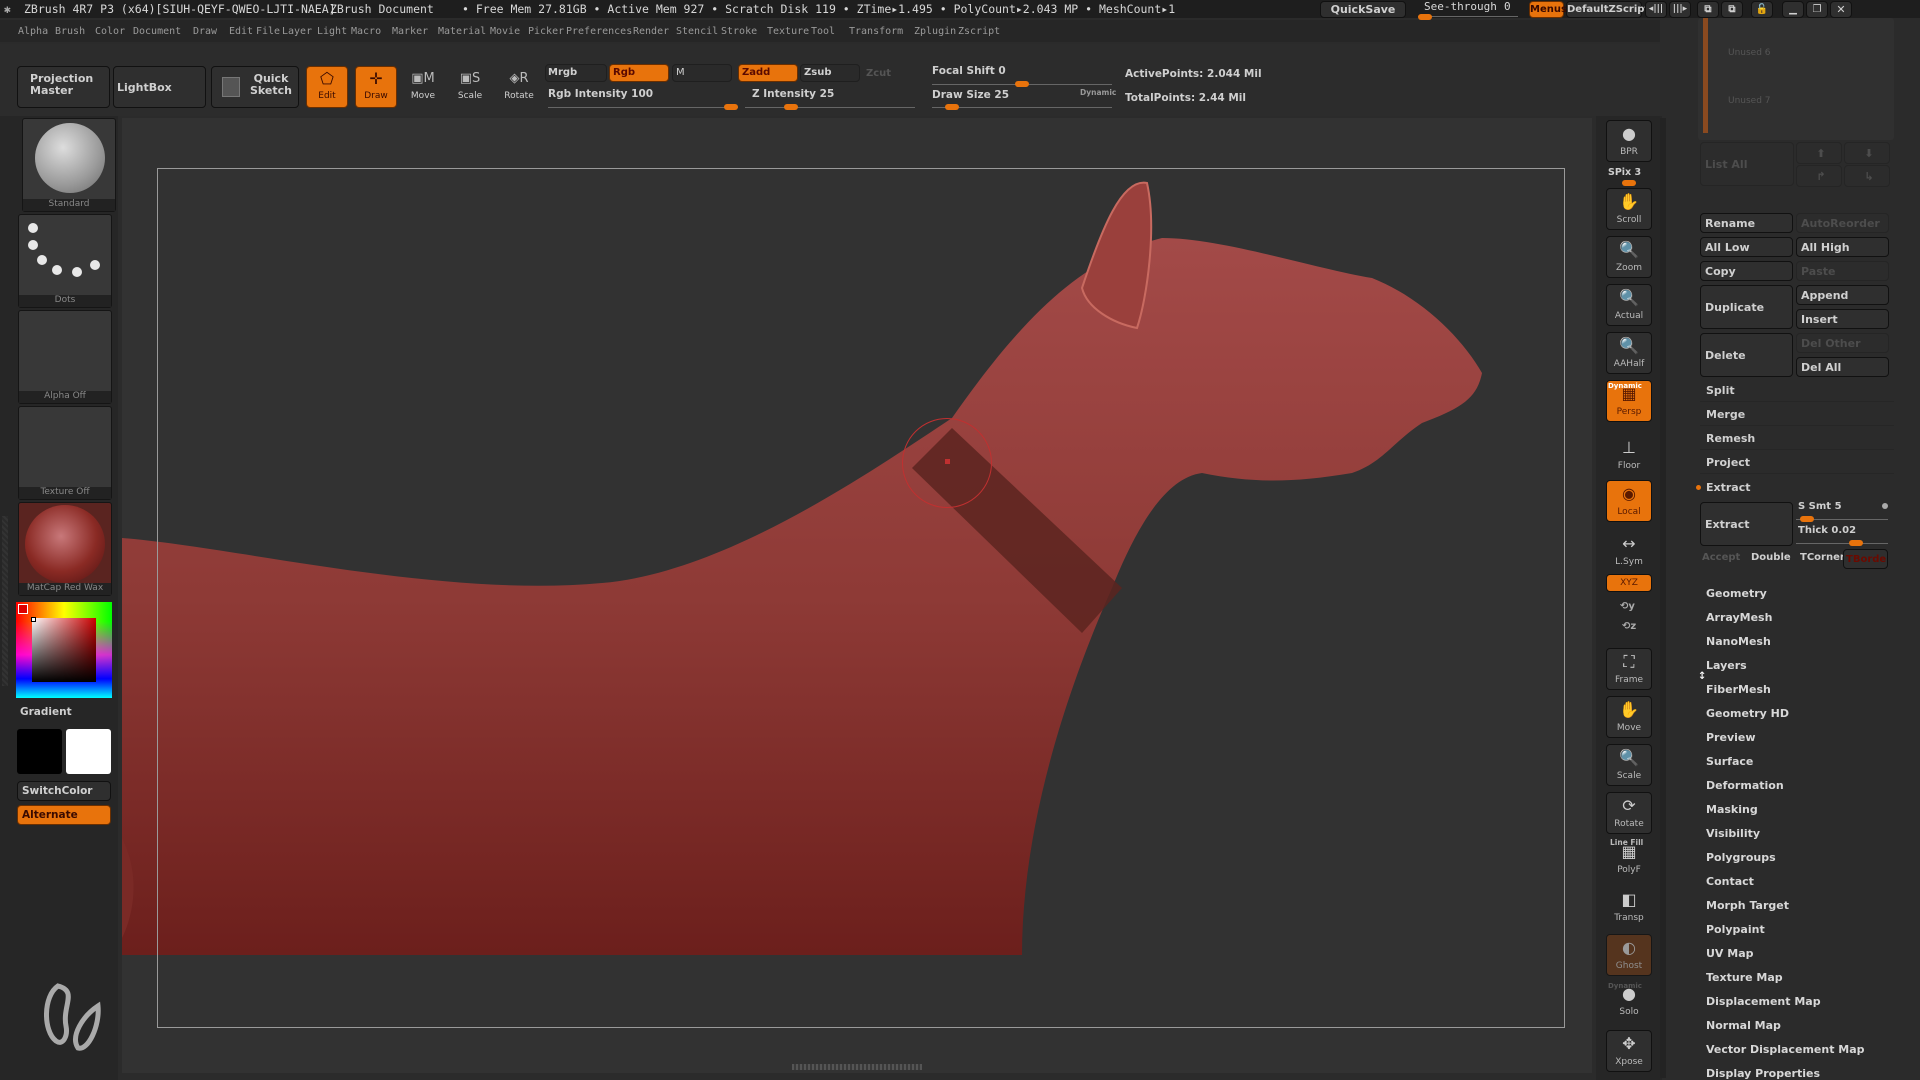 Image resolution: width=1920 pixels, height=1080 pixels. Describe the element at coordinates (1842, 271) in the screenshot. I see `paste-button: Paste` at that location.